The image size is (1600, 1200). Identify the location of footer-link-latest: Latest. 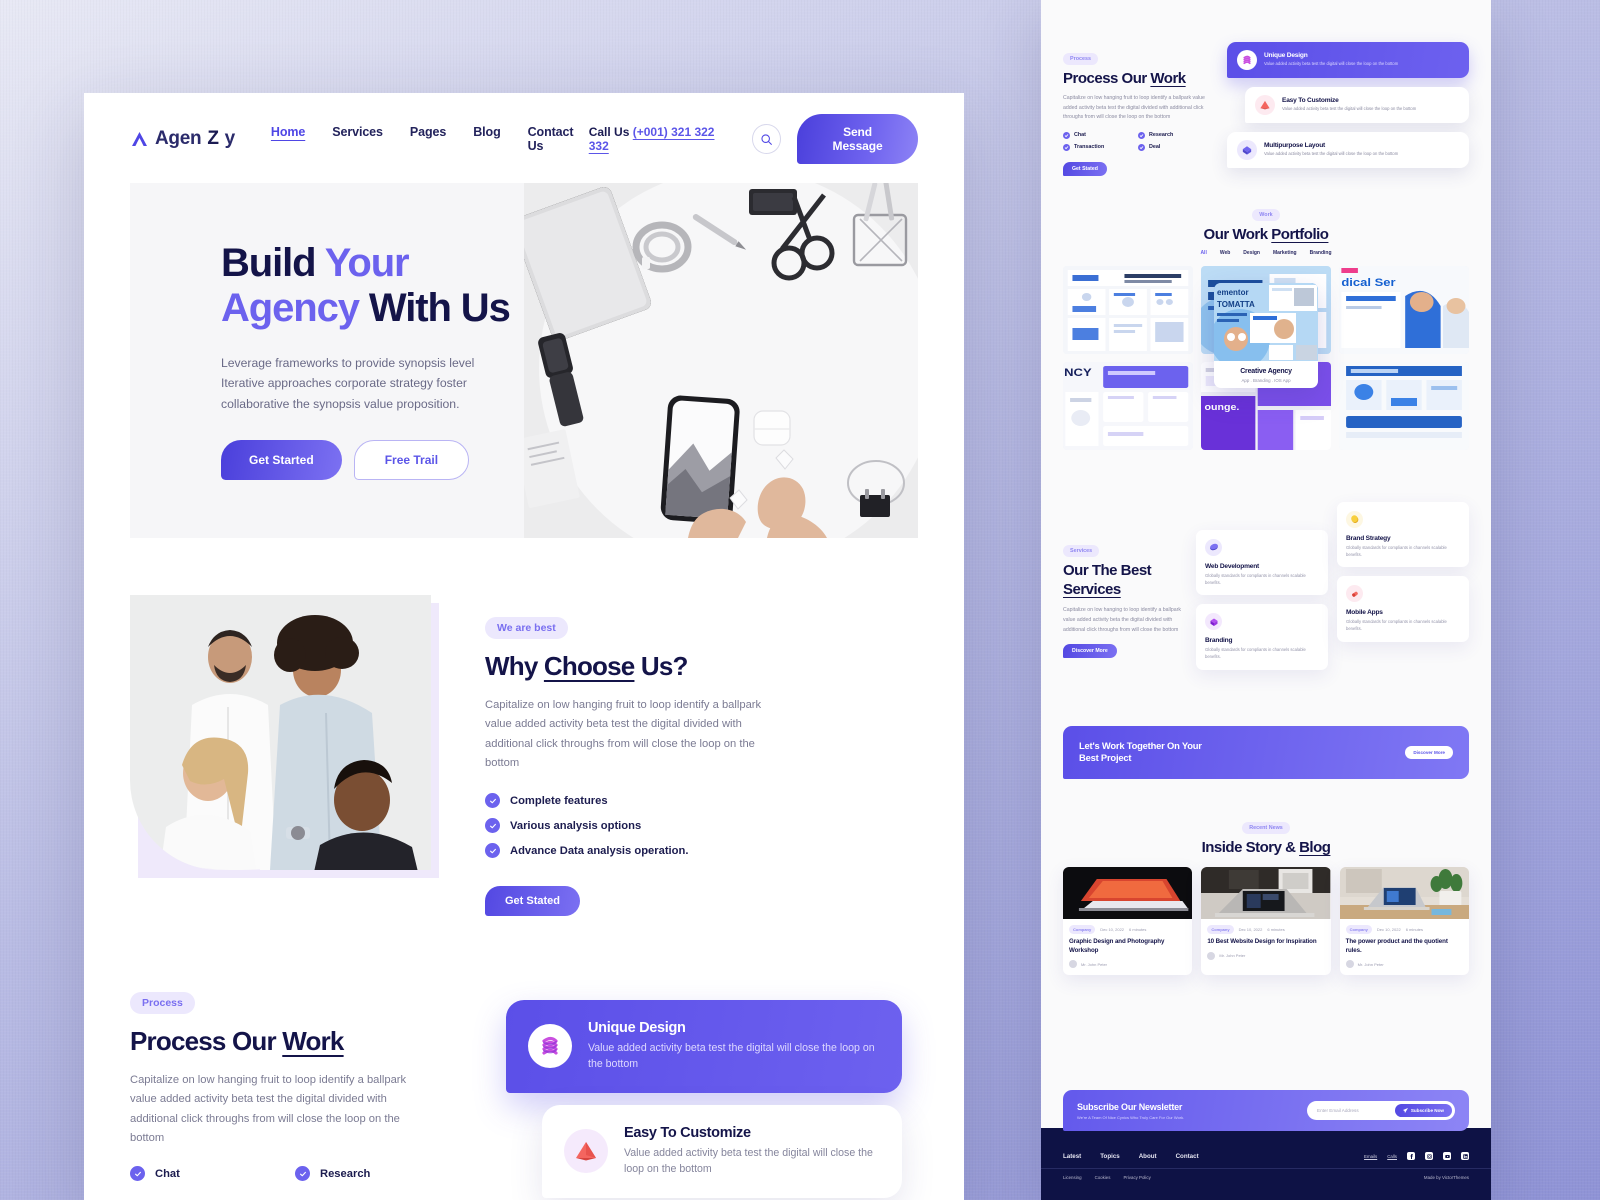
(1072, 1156).